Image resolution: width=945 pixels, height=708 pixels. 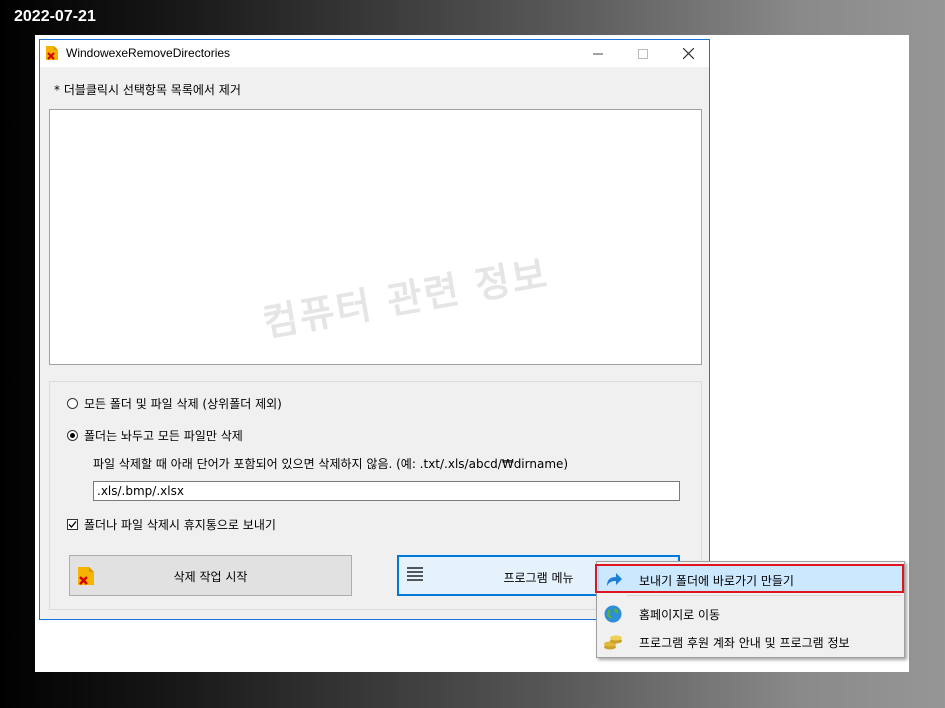 What do you see at coordinates (180, 525) in the screenshot?
I see `recycle-checkbox-label: 폴더나 파일 삭제시 휴지통으로 보내기` at bounding box center [180, 525].